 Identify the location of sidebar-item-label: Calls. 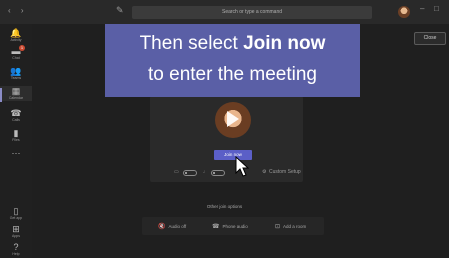
(16, 120).